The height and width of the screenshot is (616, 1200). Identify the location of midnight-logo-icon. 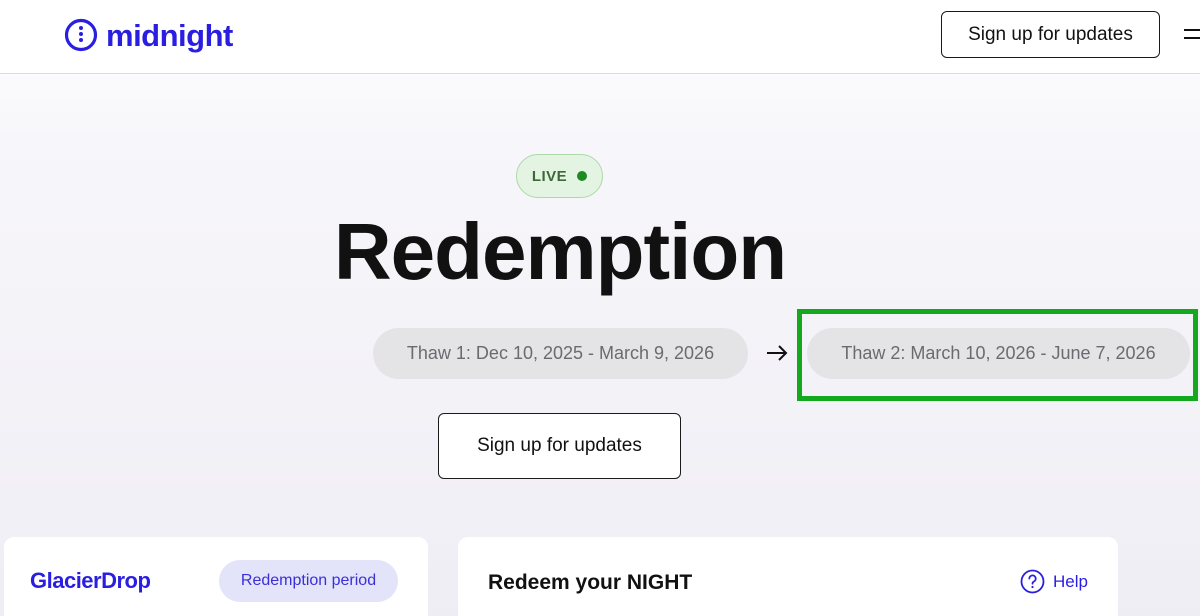
(81, 35).